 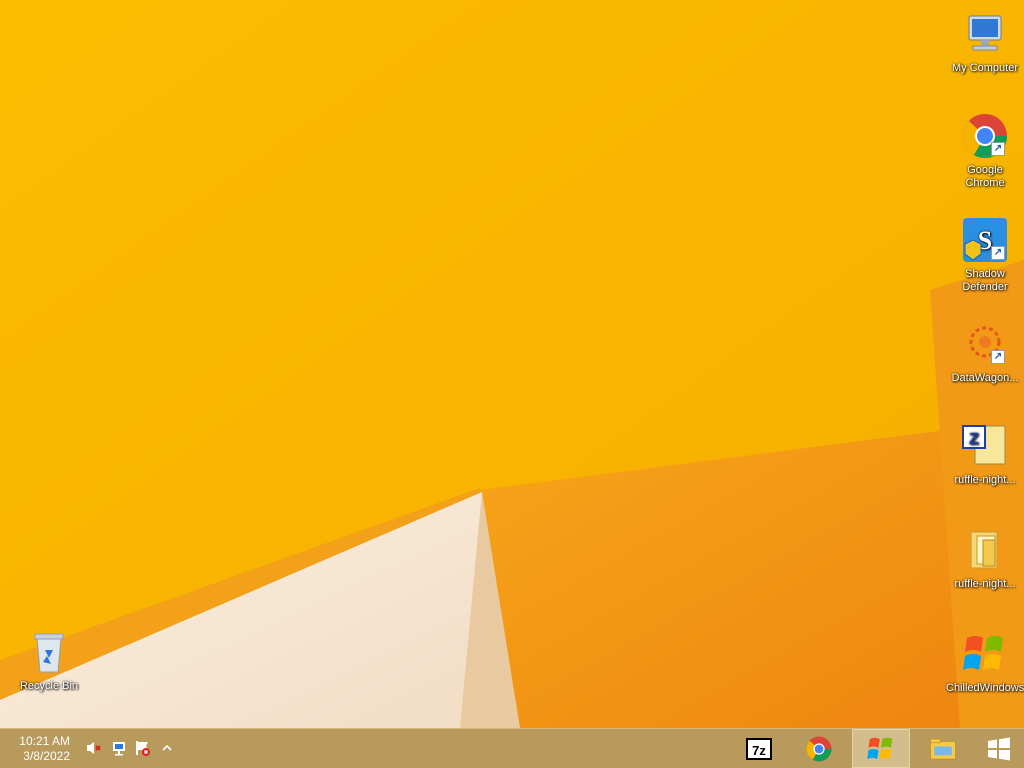 I want to click on desktop-icon-chilledwindows: ChilledWindows, so click(x=985, y=662).